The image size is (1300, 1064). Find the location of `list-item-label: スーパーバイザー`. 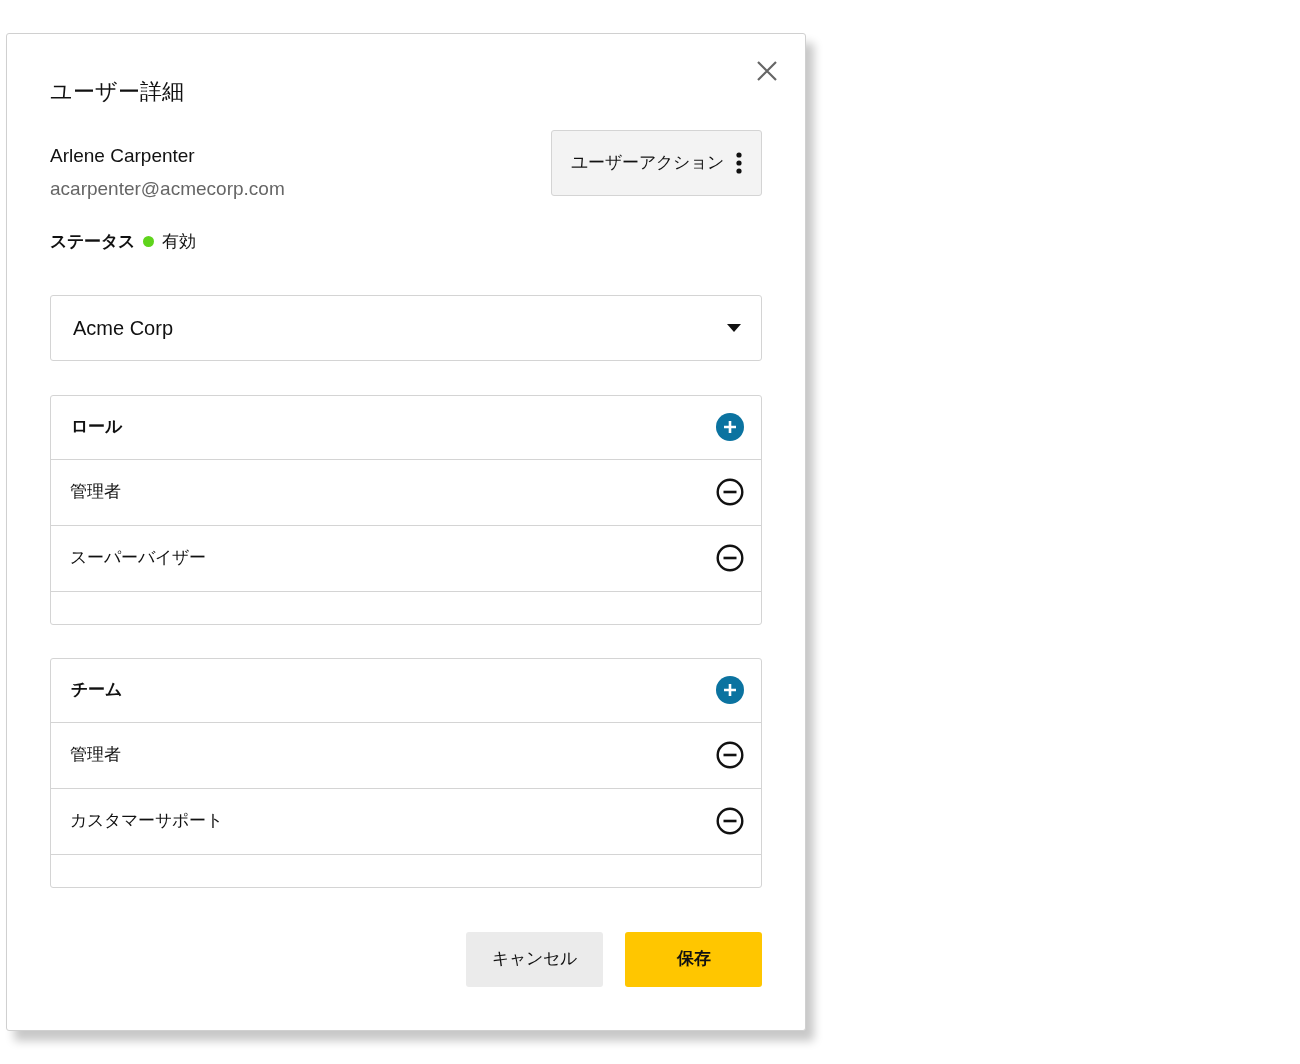

list-item-label: スーパーバイザー is located at coordinates (138, 558).